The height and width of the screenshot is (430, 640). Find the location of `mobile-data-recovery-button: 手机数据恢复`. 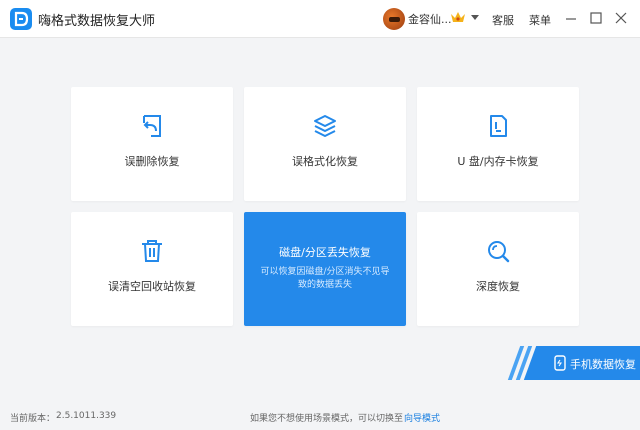

mobile-data-recovery-button: 手机数据恢复 is located at coordinates (573, 363).